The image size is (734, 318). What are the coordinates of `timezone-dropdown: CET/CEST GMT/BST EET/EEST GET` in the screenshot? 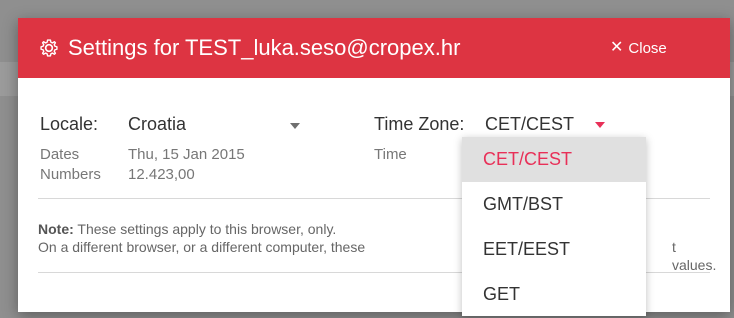 It's located at (554, 226).